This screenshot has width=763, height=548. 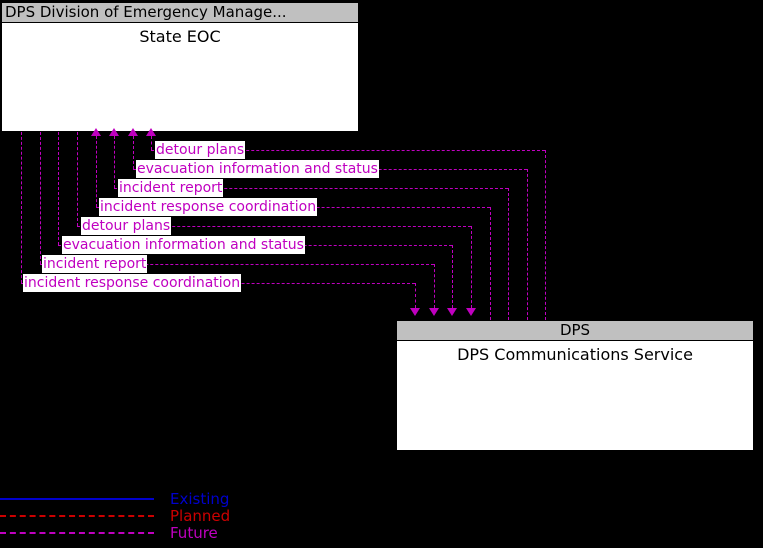 What do you see at coordinates (58, 188) in the screenshot?
I see `flow-6-vertical-left` at bounding box center [58, 188].